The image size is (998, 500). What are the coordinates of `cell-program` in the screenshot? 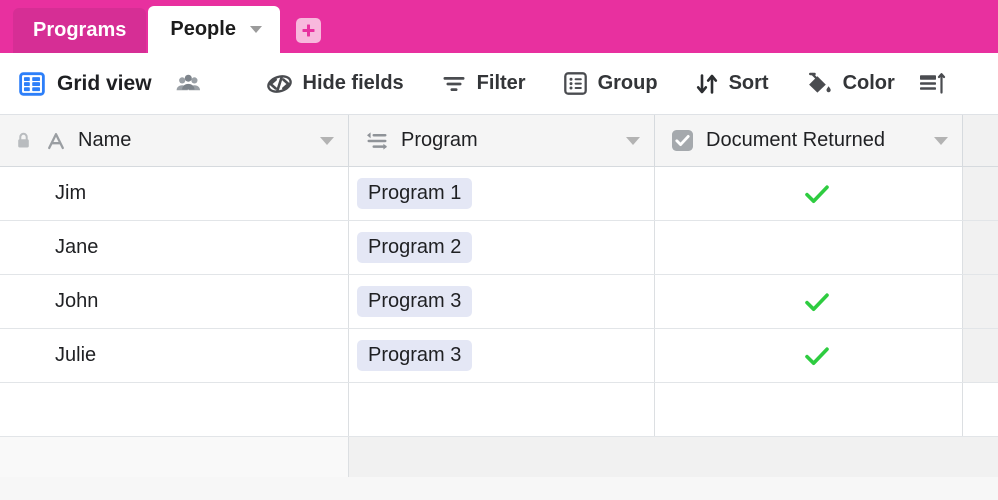 It's located at (502, 409).